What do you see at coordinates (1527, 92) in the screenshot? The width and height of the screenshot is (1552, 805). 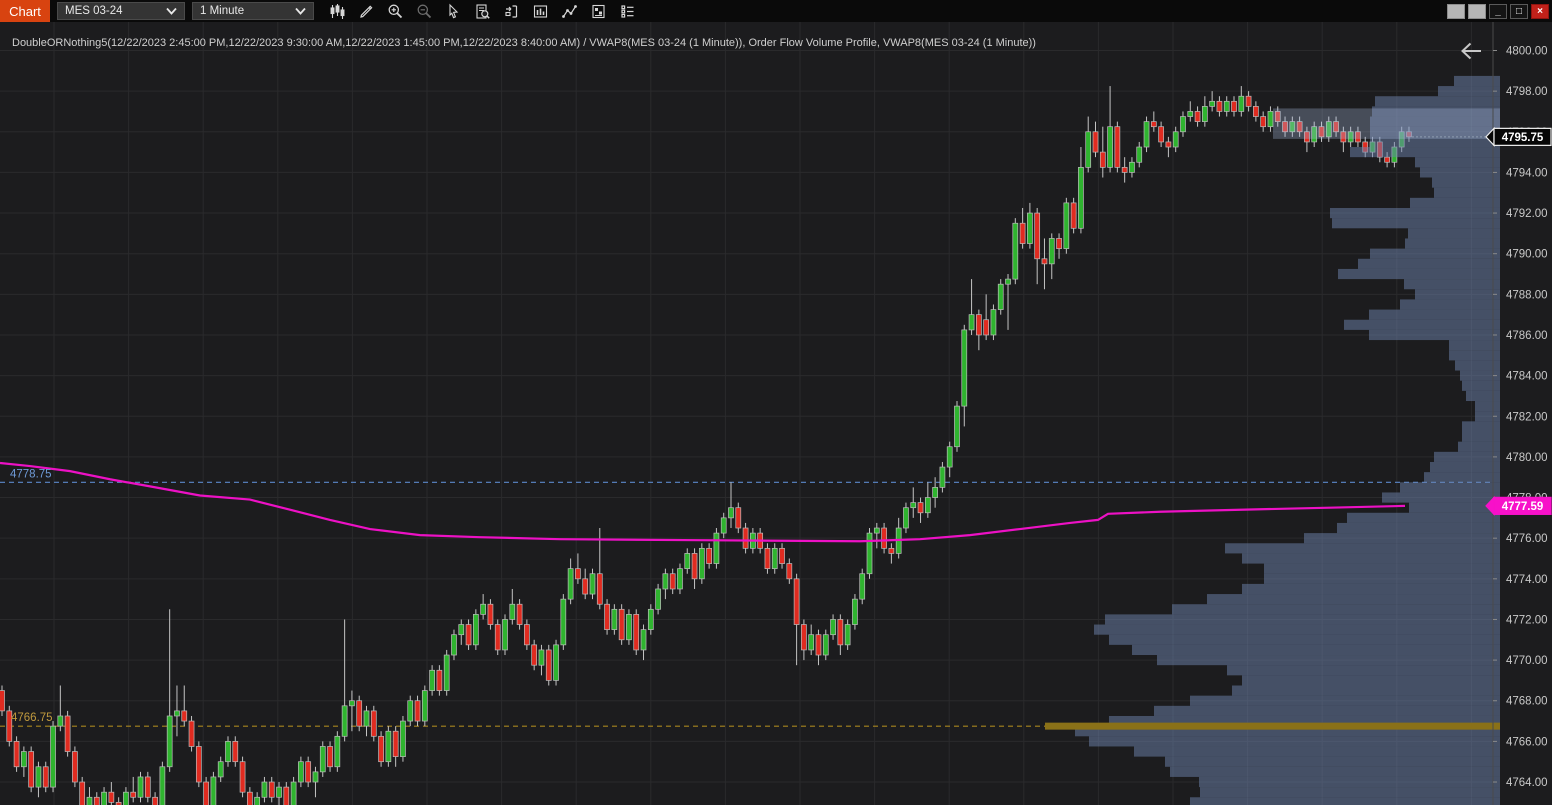 I see `price-axis-tick: 4798.00` at bounding box center [1527, 92].